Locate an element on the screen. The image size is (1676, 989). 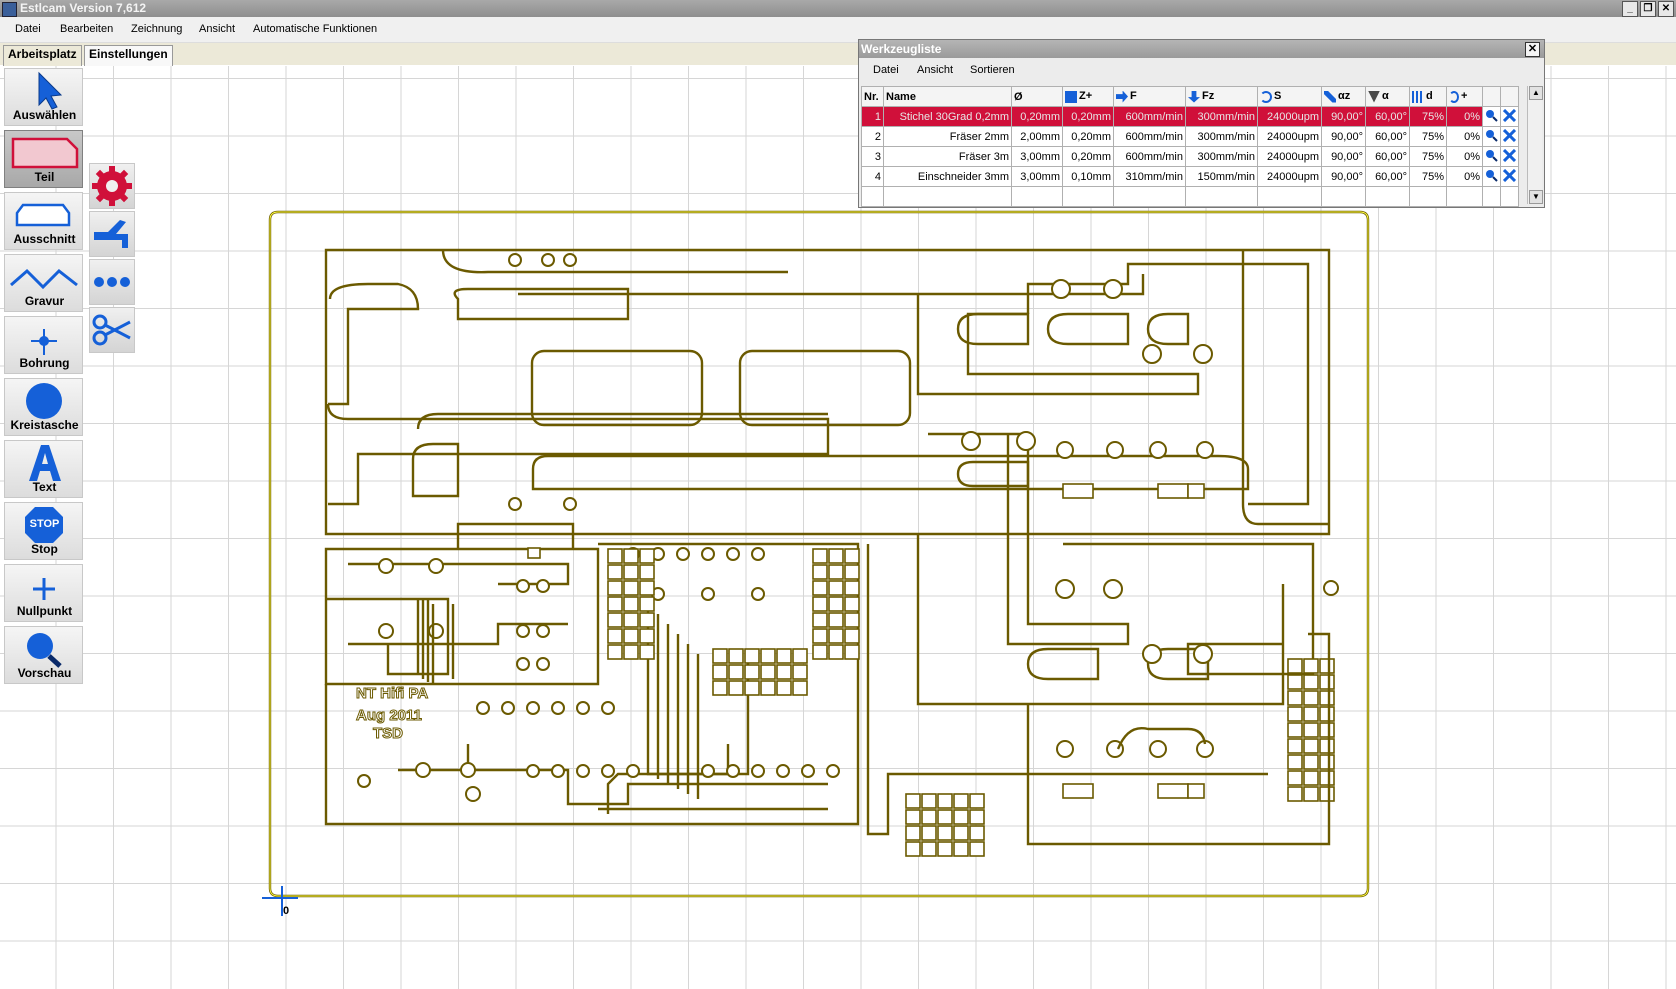
table-row-empty is located at coordinates (1190, 196).